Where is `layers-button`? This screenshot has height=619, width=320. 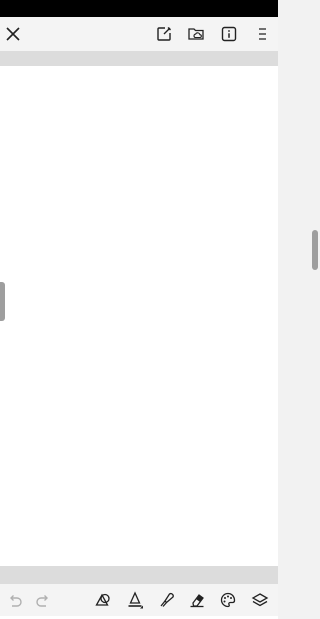
layers-button is located at coordinates (260, 600).